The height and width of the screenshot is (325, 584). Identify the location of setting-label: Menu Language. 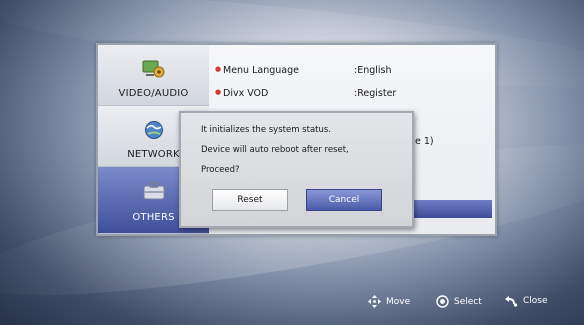
(261, 70).